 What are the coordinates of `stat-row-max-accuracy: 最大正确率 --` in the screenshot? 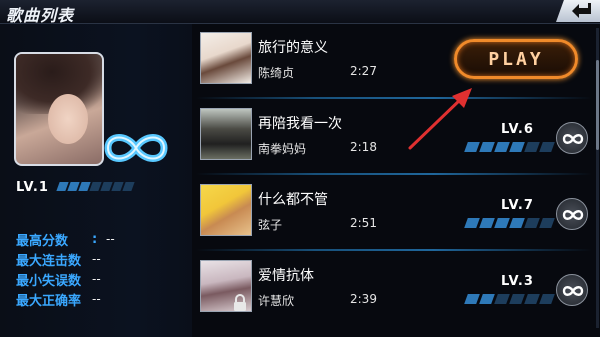 It's located at (65, 299).